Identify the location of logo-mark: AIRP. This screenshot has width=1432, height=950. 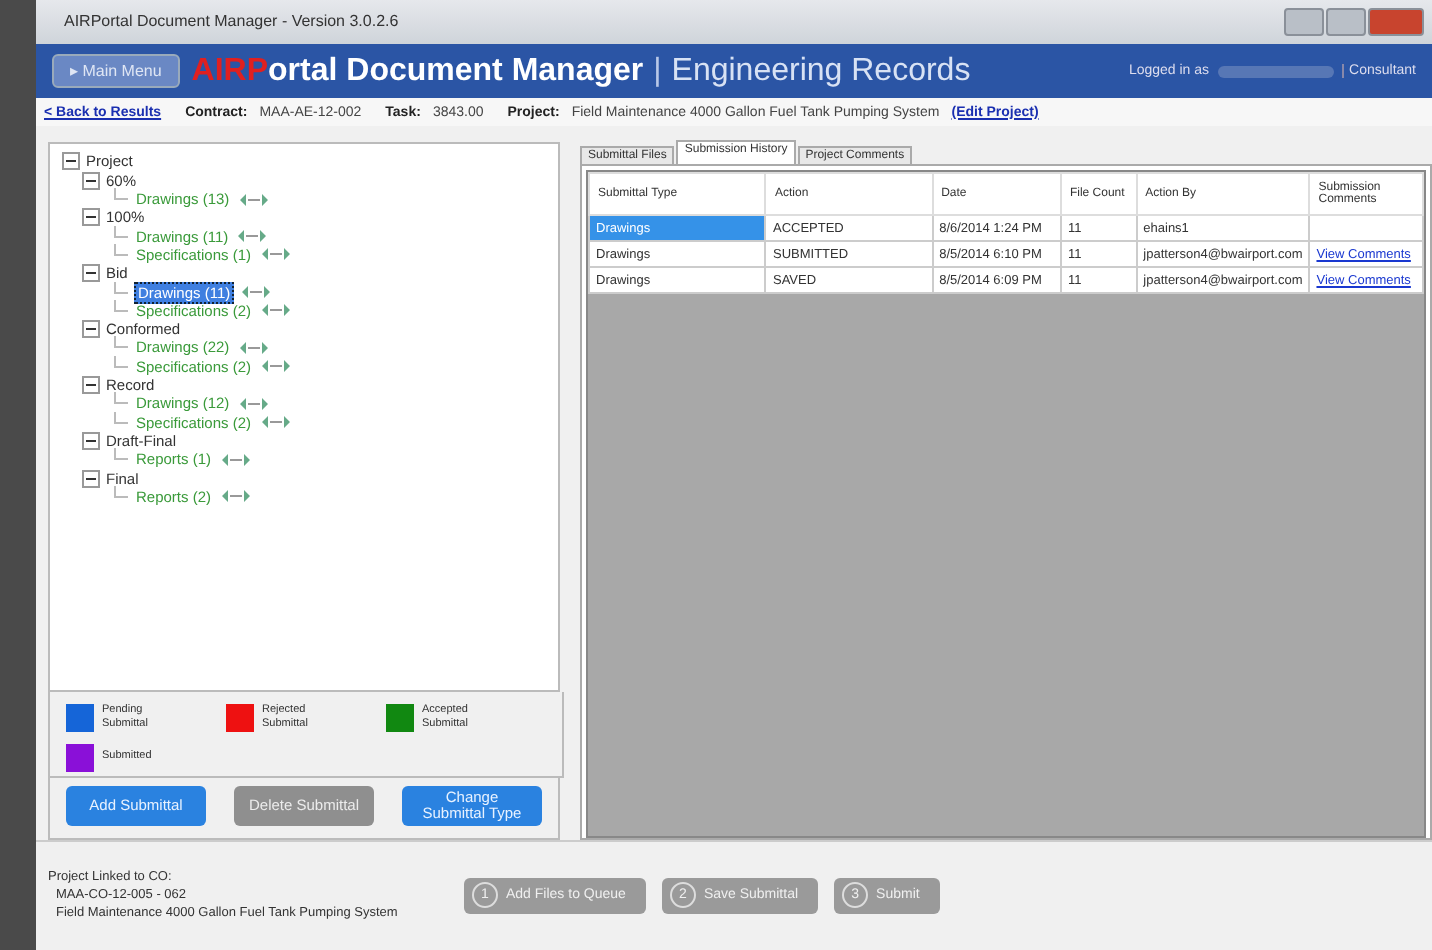
(230, 71).